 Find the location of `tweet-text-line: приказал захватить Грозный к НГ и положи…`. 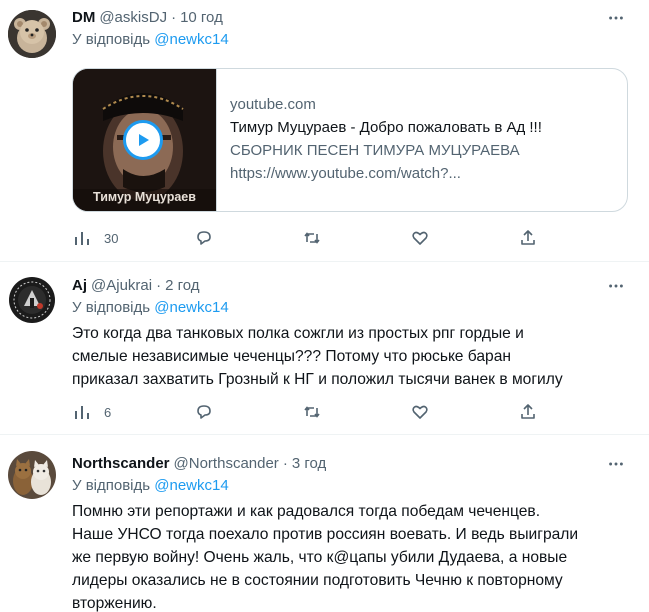

tweet-text-line: приказал захватить Грозный к НГ и положи… is located at coordinates (317, 379).